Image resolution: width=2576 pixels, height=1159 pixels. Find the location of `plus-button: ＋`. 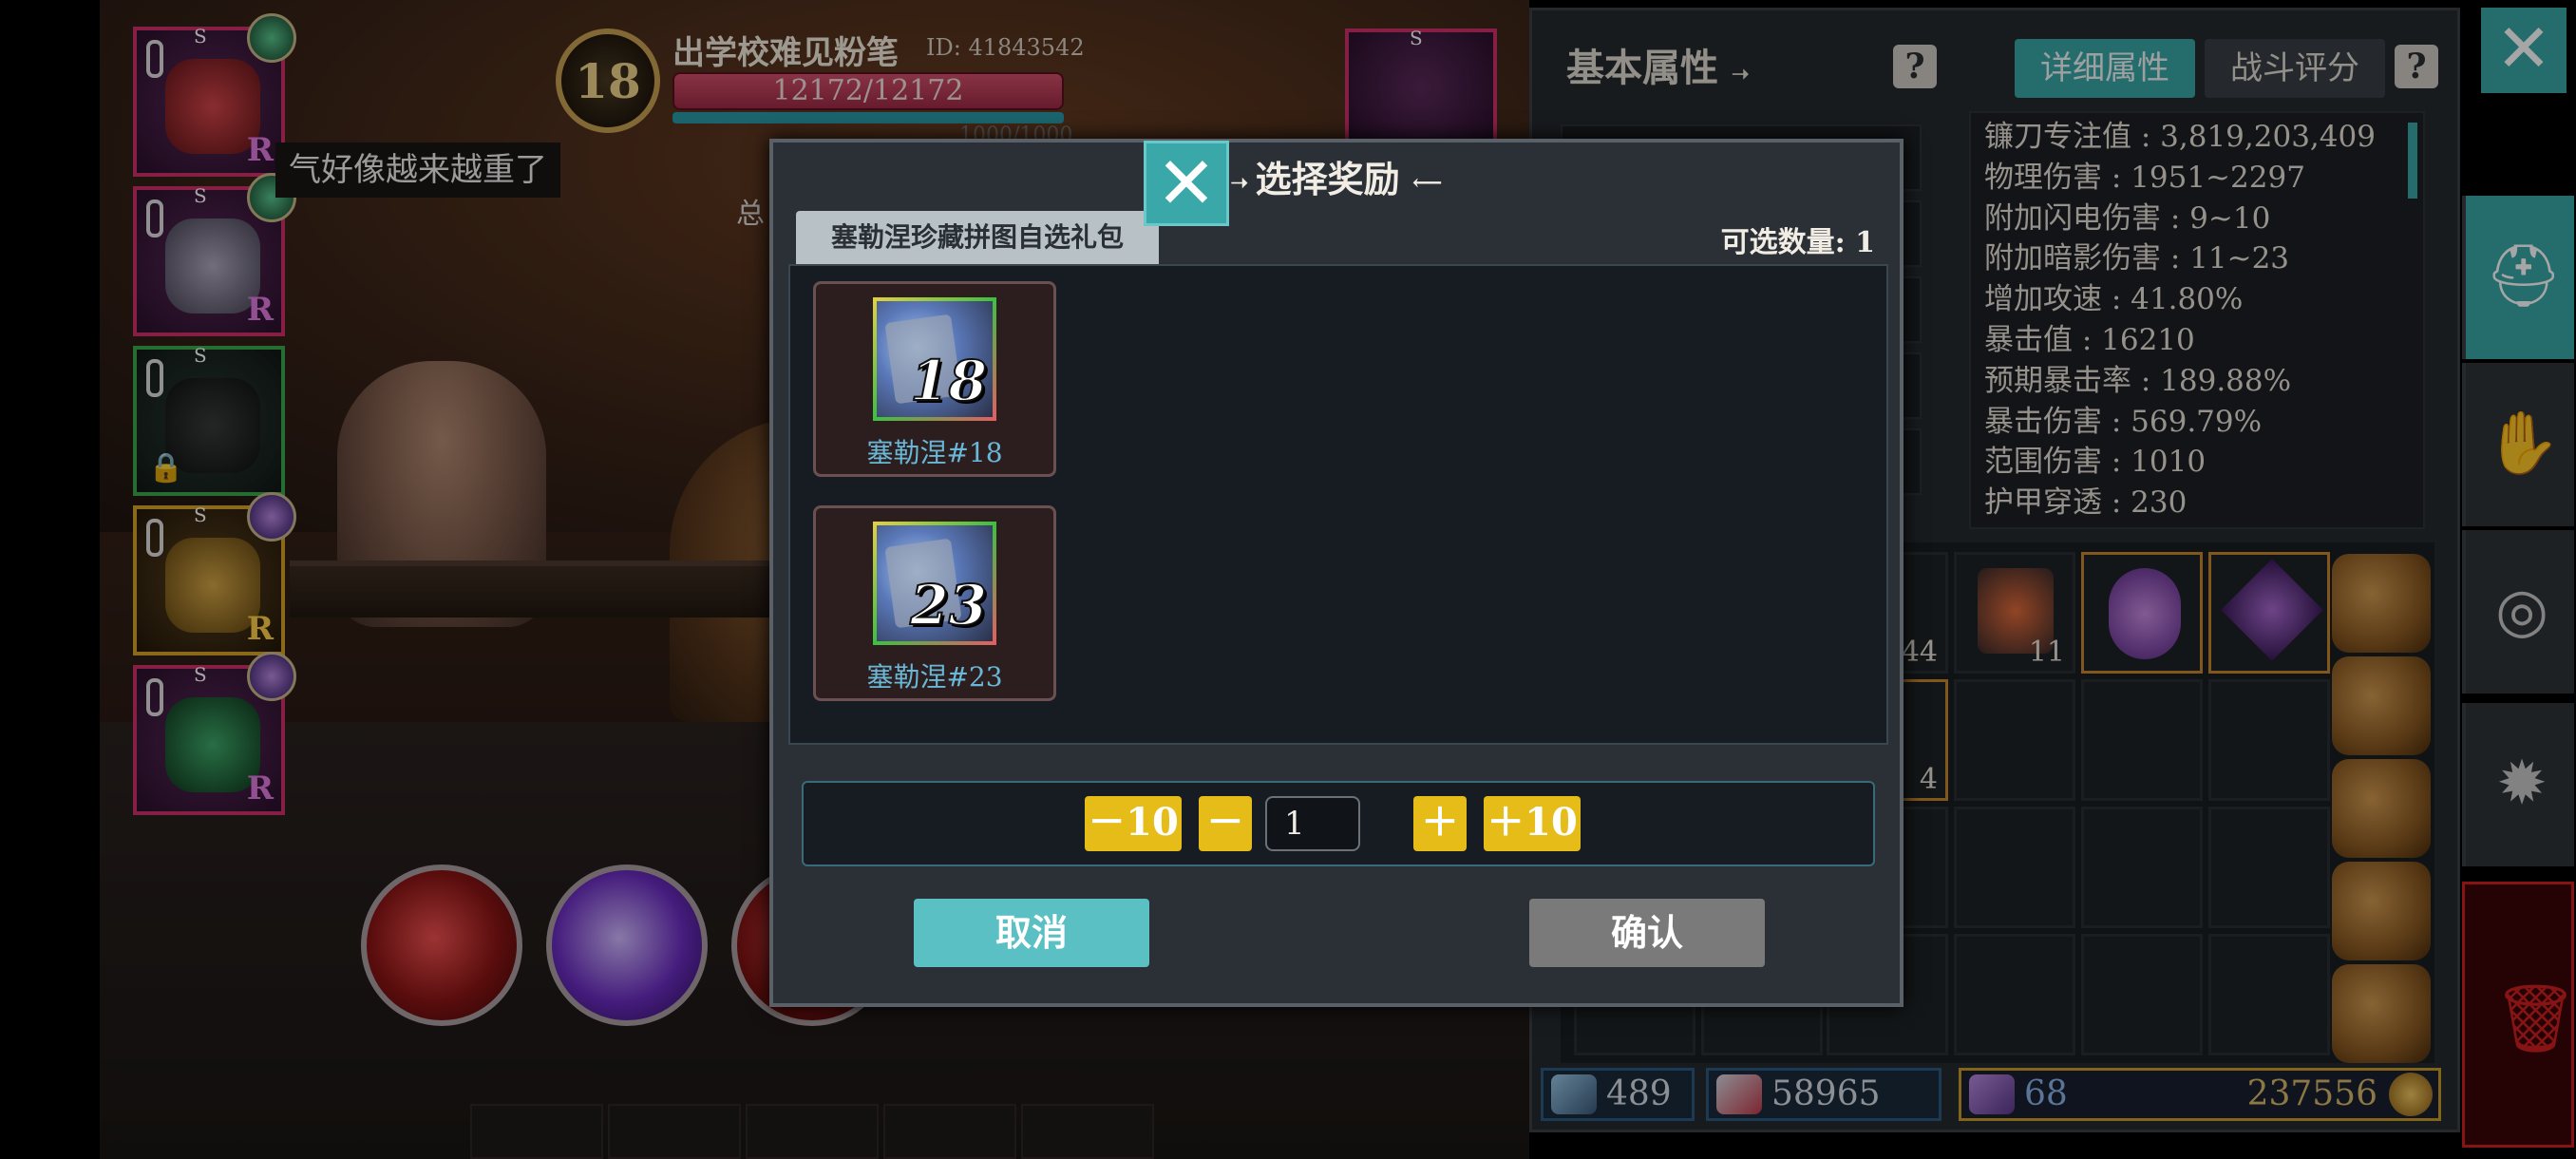

plus-button: ＋ is located at coordinates (1440, 823).